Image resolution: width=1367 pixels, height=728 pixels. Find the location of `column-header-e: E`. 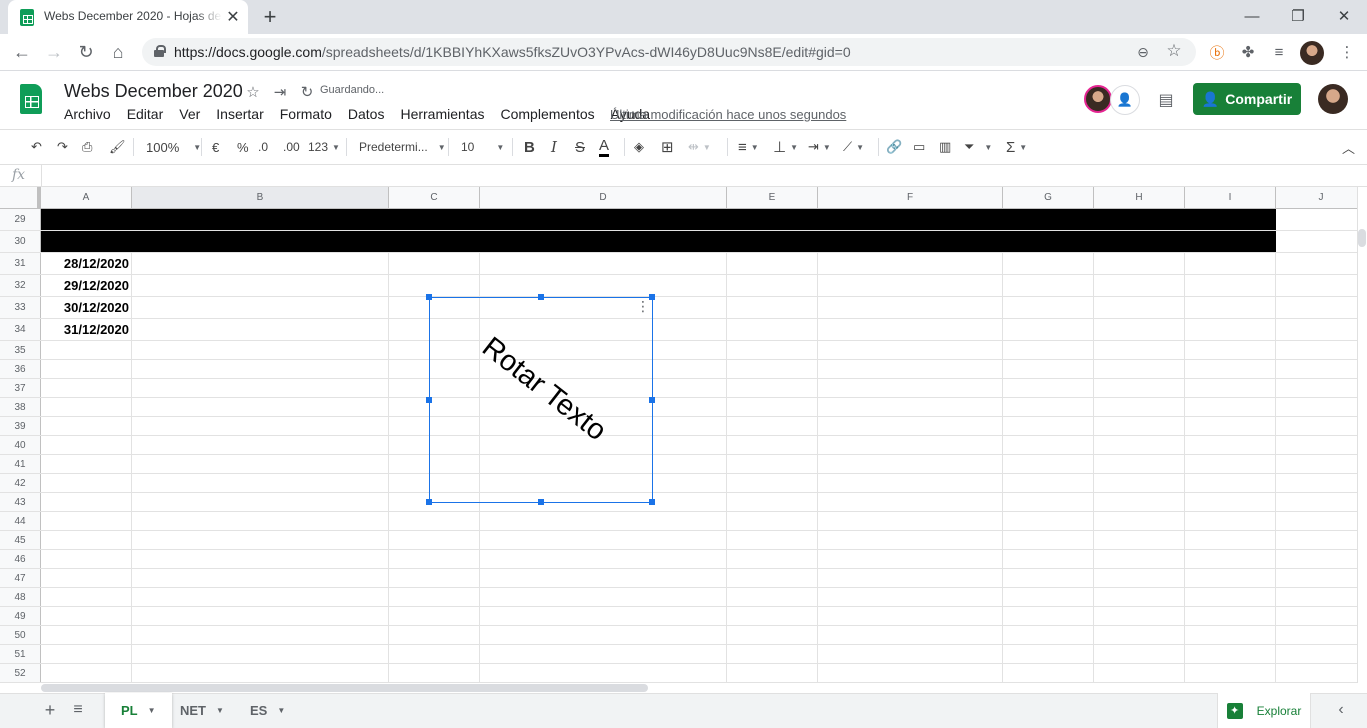

column-header-e: E is located at coordinates (772, 197).